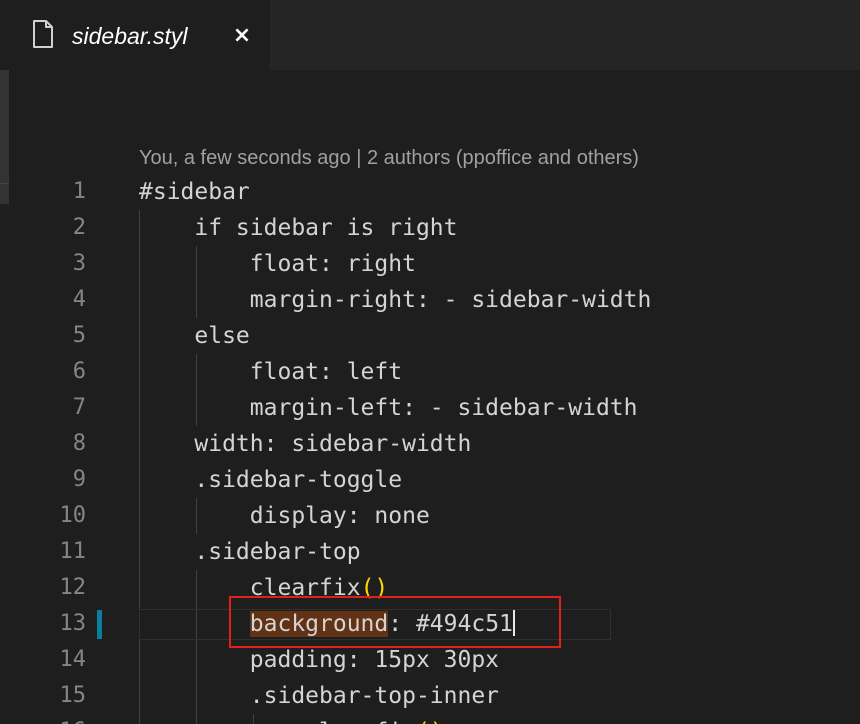  Describe the element at coordinates (423, 721) in the screenshot. I see `open-paren: (` at that location.